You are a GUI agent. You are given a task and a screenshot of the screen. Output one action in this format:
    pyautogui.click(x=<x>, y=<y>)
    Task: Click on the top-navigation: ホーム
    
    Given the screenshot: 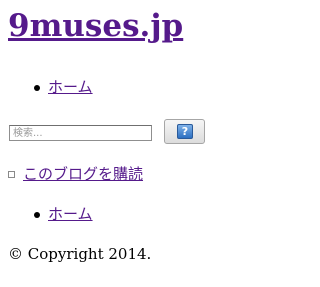 What is the action you would take?
    pyautogui.click(x=46, y=87)
    